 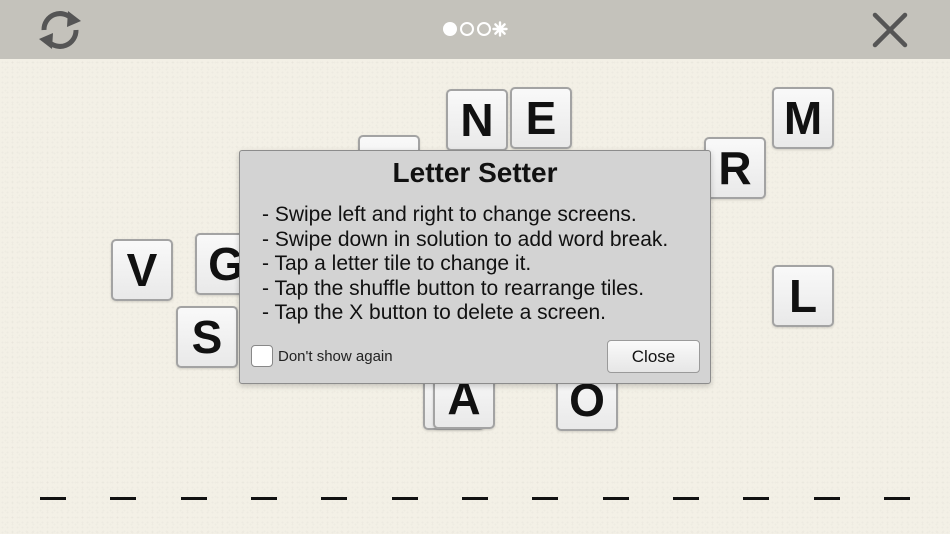 I want to click on instruction-line: - Tap a letter tile to change it., so click(x=397, y=263).